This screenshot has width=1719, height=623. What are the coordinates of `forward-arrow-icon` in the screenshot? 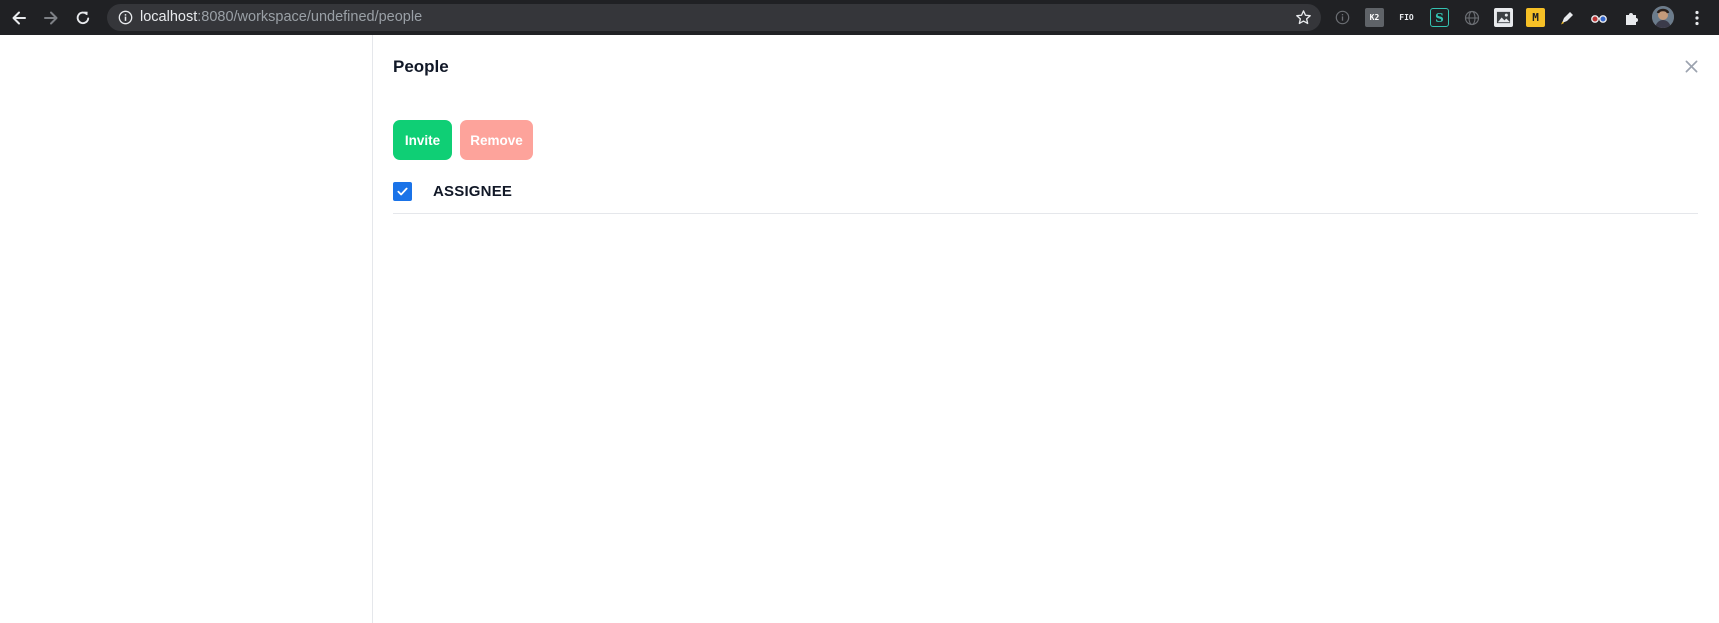 It's located at (51, 18).